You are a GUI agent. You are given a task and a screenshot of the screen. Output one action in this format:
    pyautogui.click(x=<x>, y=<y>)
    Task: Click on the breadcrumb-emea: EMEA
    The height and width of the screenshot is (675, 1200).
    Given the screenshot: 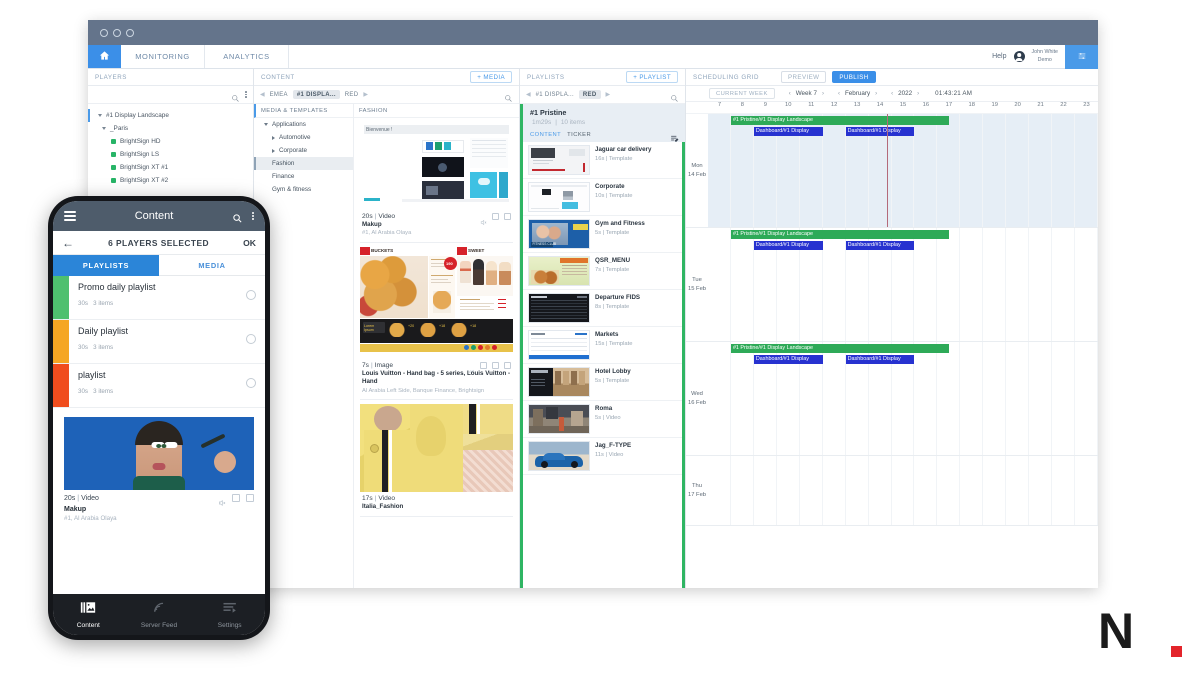 What is the action you would take?
    pyautogui.click(x=279, y=95)
    